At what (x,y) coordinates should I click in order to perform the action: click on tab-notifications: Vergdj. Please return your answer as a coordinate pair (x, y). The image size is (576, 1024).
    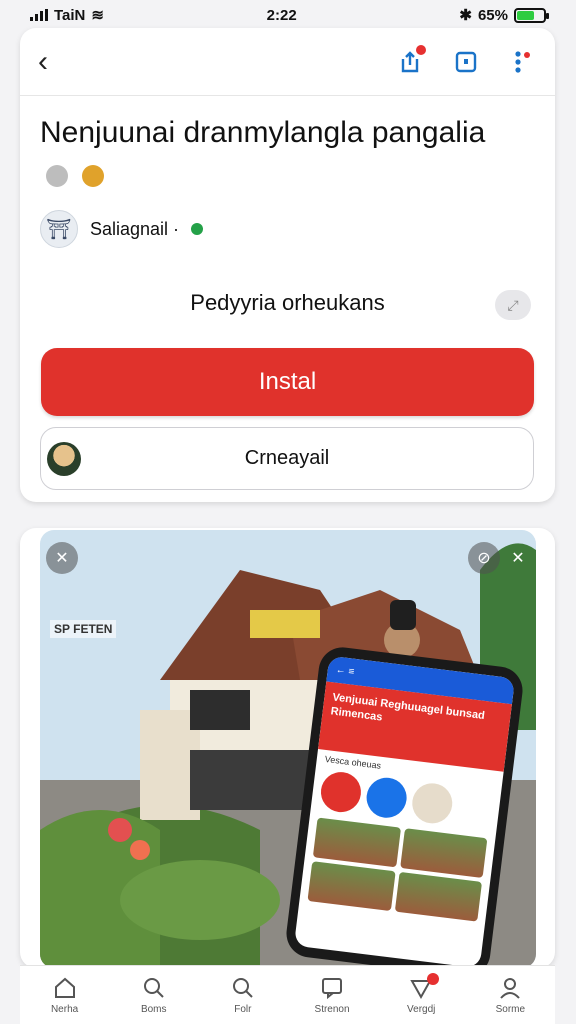
    Looking at the image, I should click on (421, 994).